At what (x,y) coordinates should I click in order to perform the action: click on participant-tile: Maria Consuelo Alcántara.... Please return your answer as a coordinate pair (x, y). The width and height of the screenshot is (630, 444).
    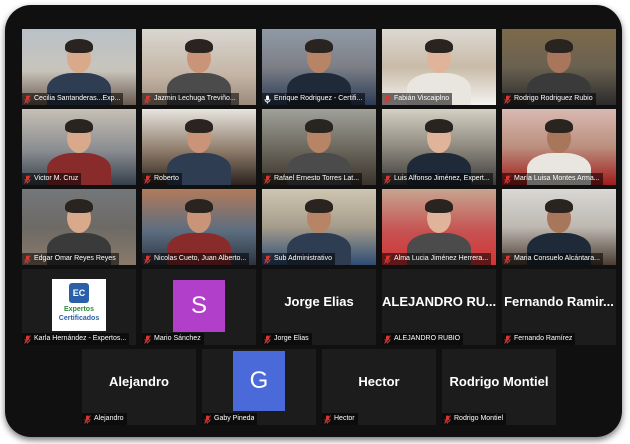
    Looking at the image, I should click on (559, 227).